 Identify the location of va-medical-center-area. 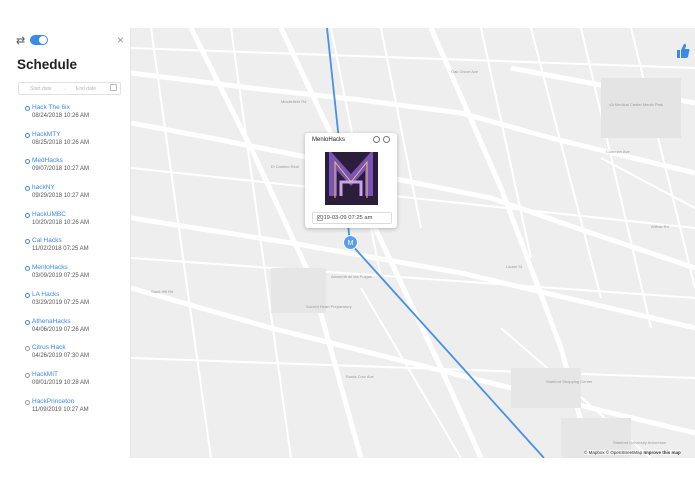
(641, 108).